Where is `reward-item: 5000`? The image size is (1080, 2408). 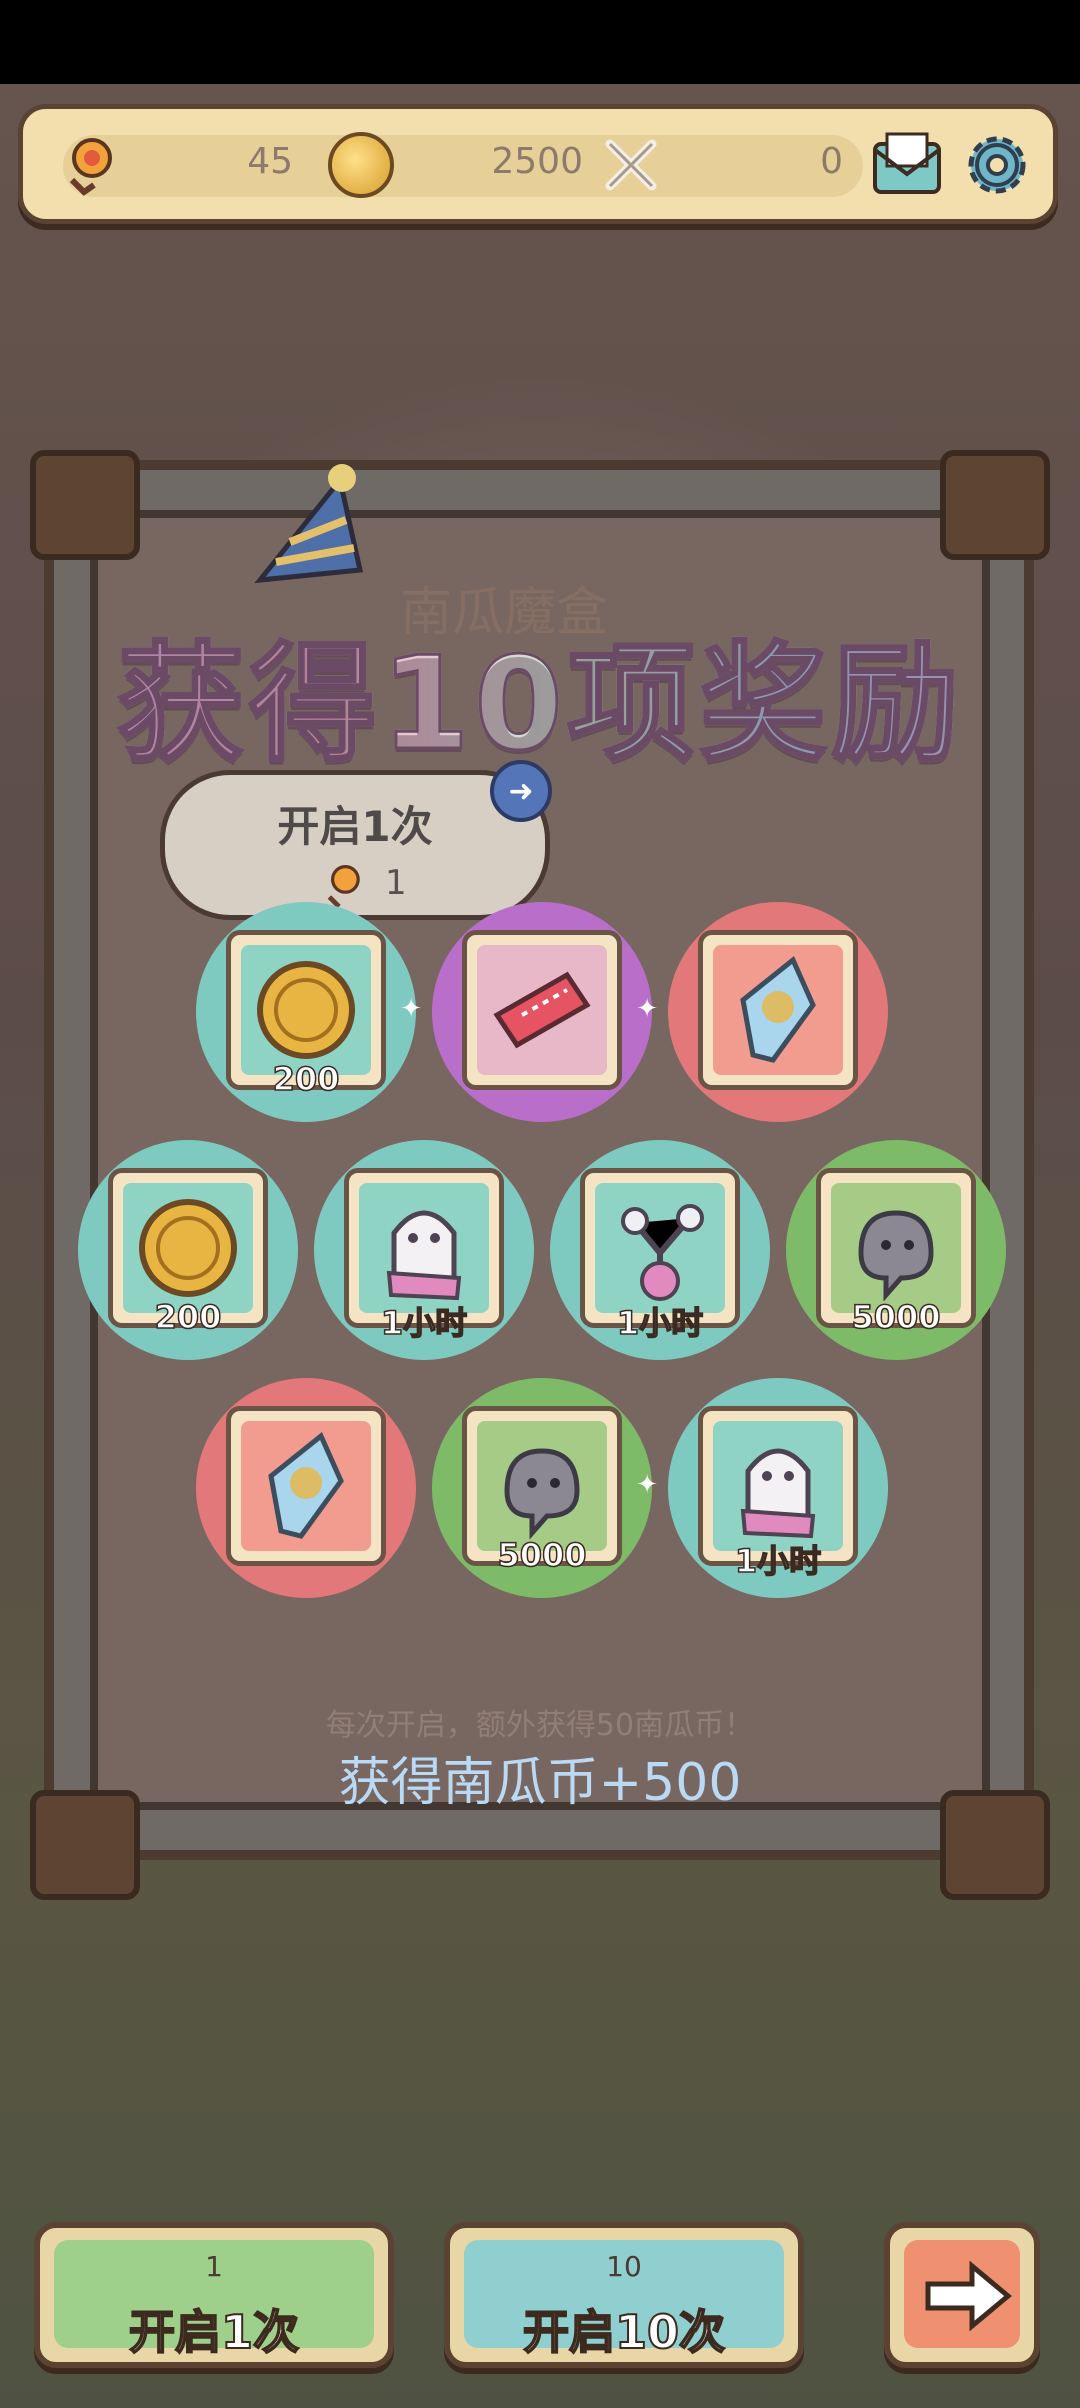 reward-item: 5000 is located at coordinates (896, 1250).